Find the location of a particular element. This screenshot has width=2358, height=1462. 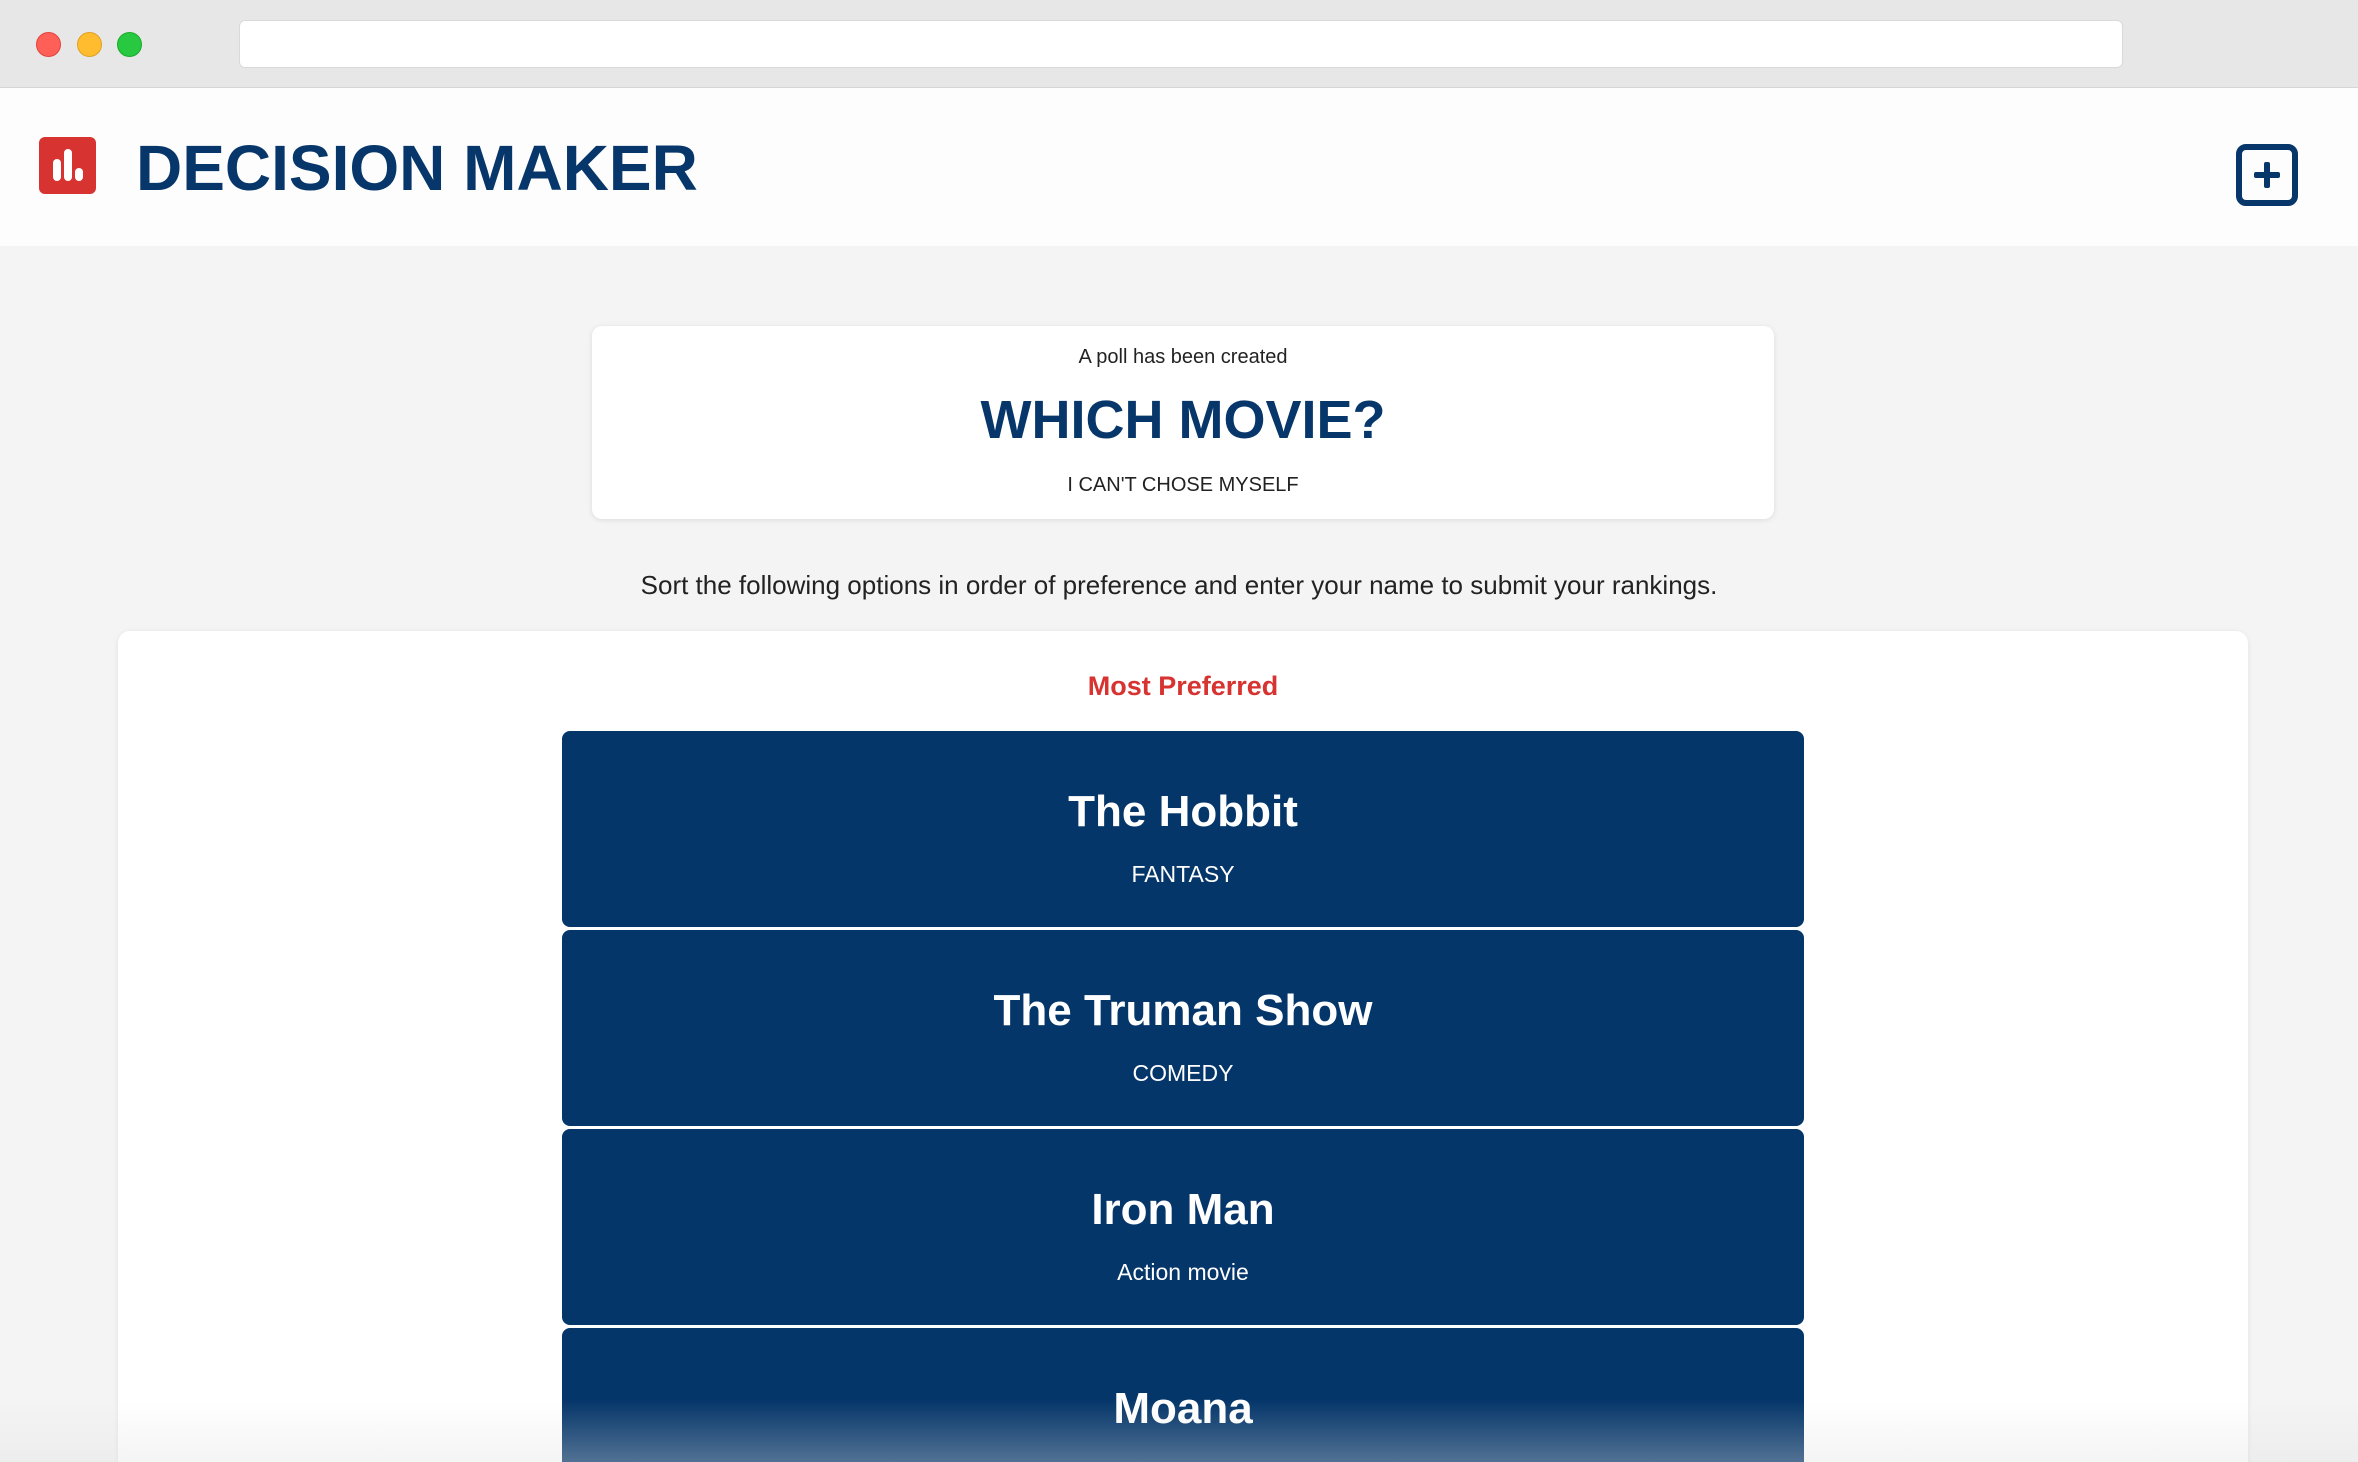

option-card: The Truman Show COMEDY is located at coordinates (1183, 1028).